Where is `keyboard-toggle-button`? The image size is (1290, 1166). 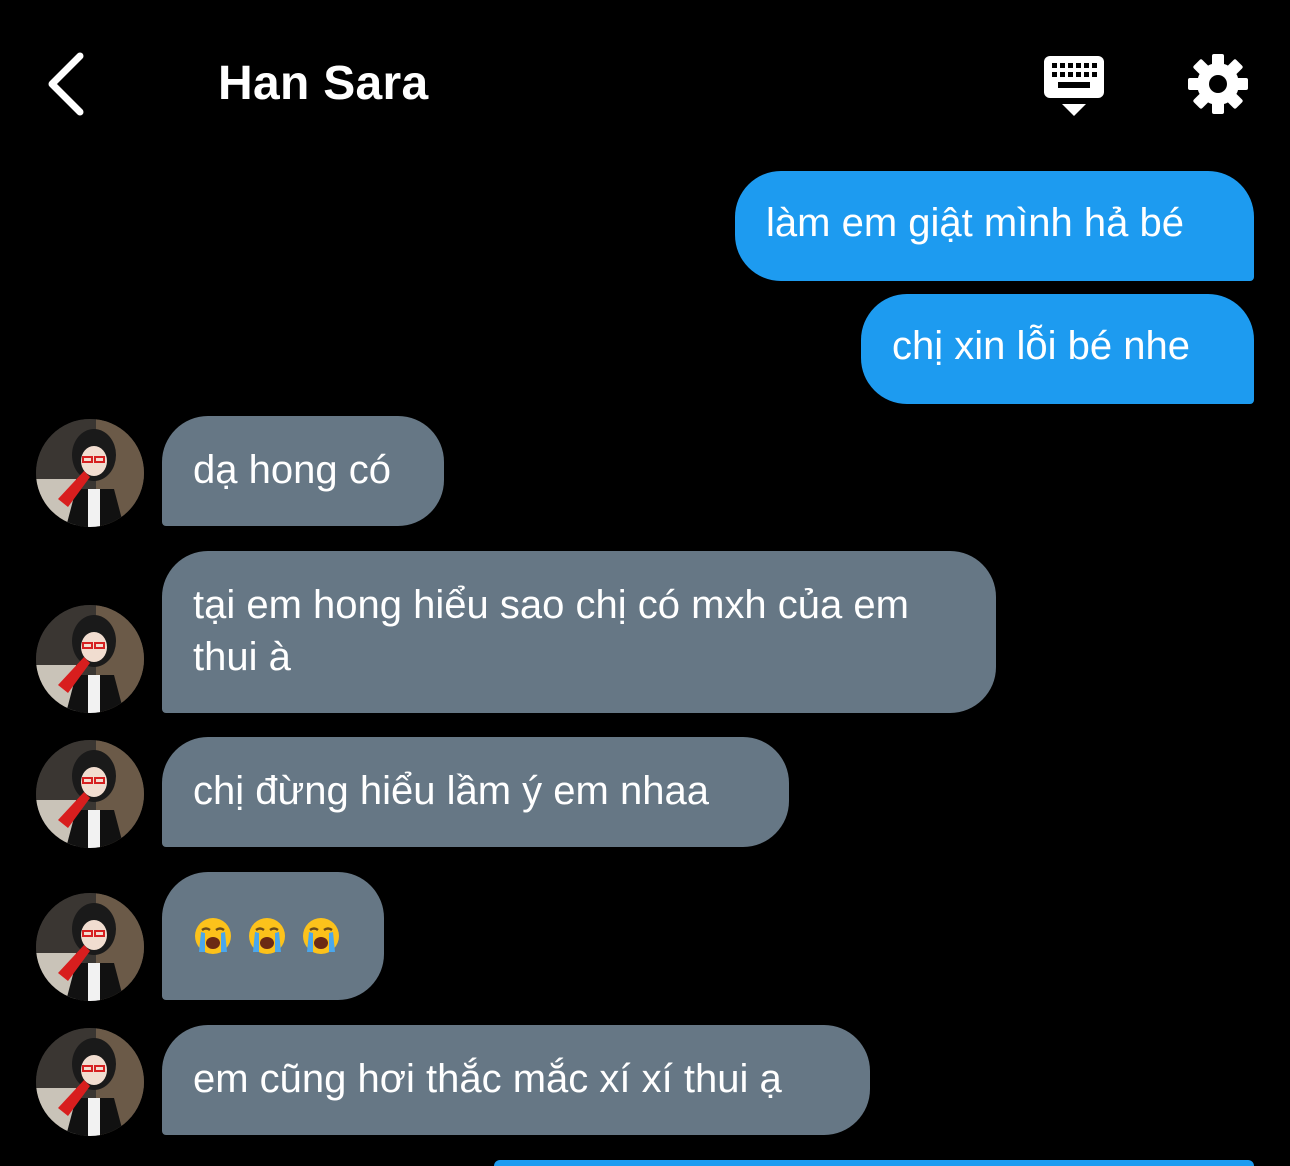
keyboard-toggle-button is located at coordinates (1074, 86).